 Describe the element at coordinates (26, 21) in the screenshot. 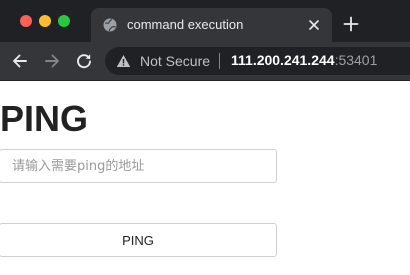

I see `close-window-button` at that location.